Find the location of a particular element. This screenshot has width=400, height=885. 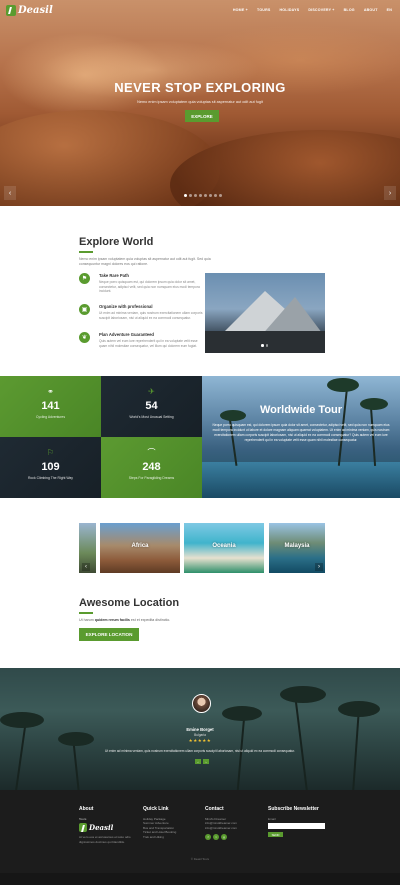

footer-link: Trek and Hiking is located at coordinates (170, 837).